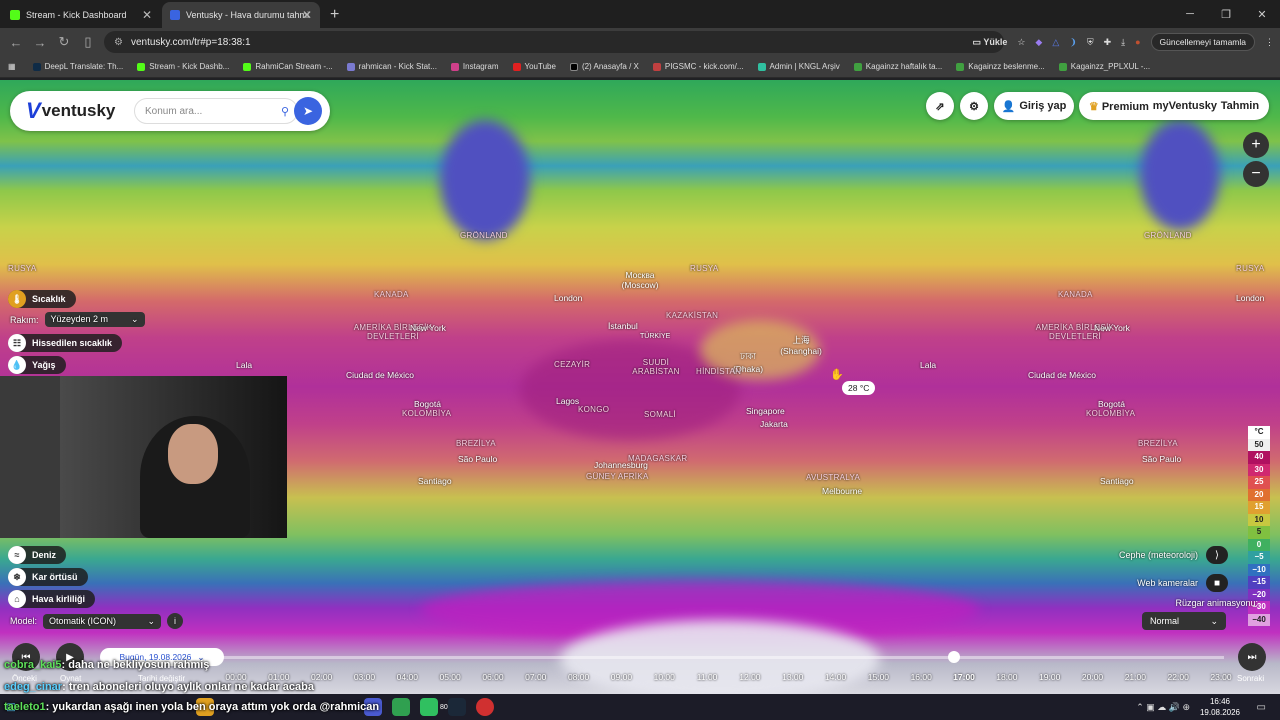 This screenshot has width=1280, height=720. I want to click on downloads-icon: ⤓, so click(1123, 42).